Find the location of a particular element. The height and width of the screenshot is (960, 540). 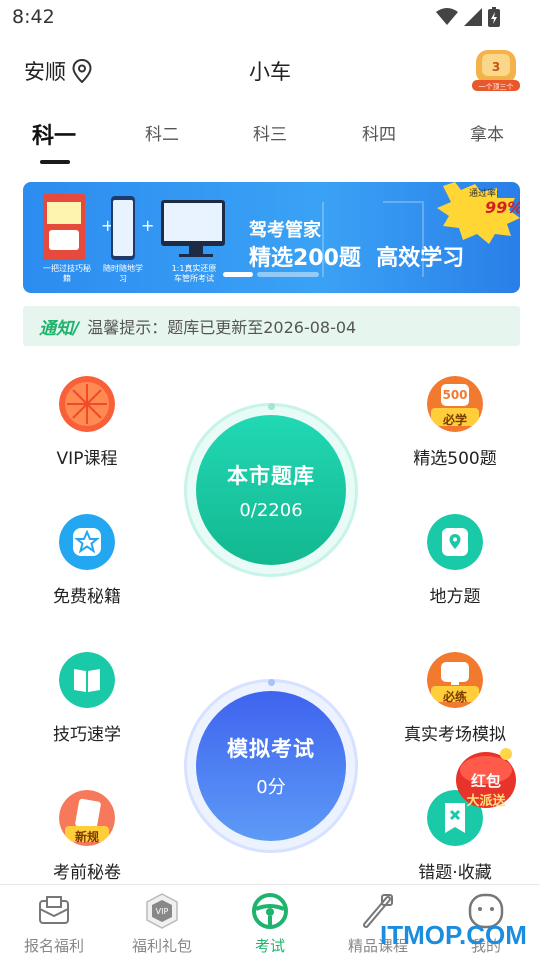

local-questions-label: 地方题 is located at coordinates (455, 597).